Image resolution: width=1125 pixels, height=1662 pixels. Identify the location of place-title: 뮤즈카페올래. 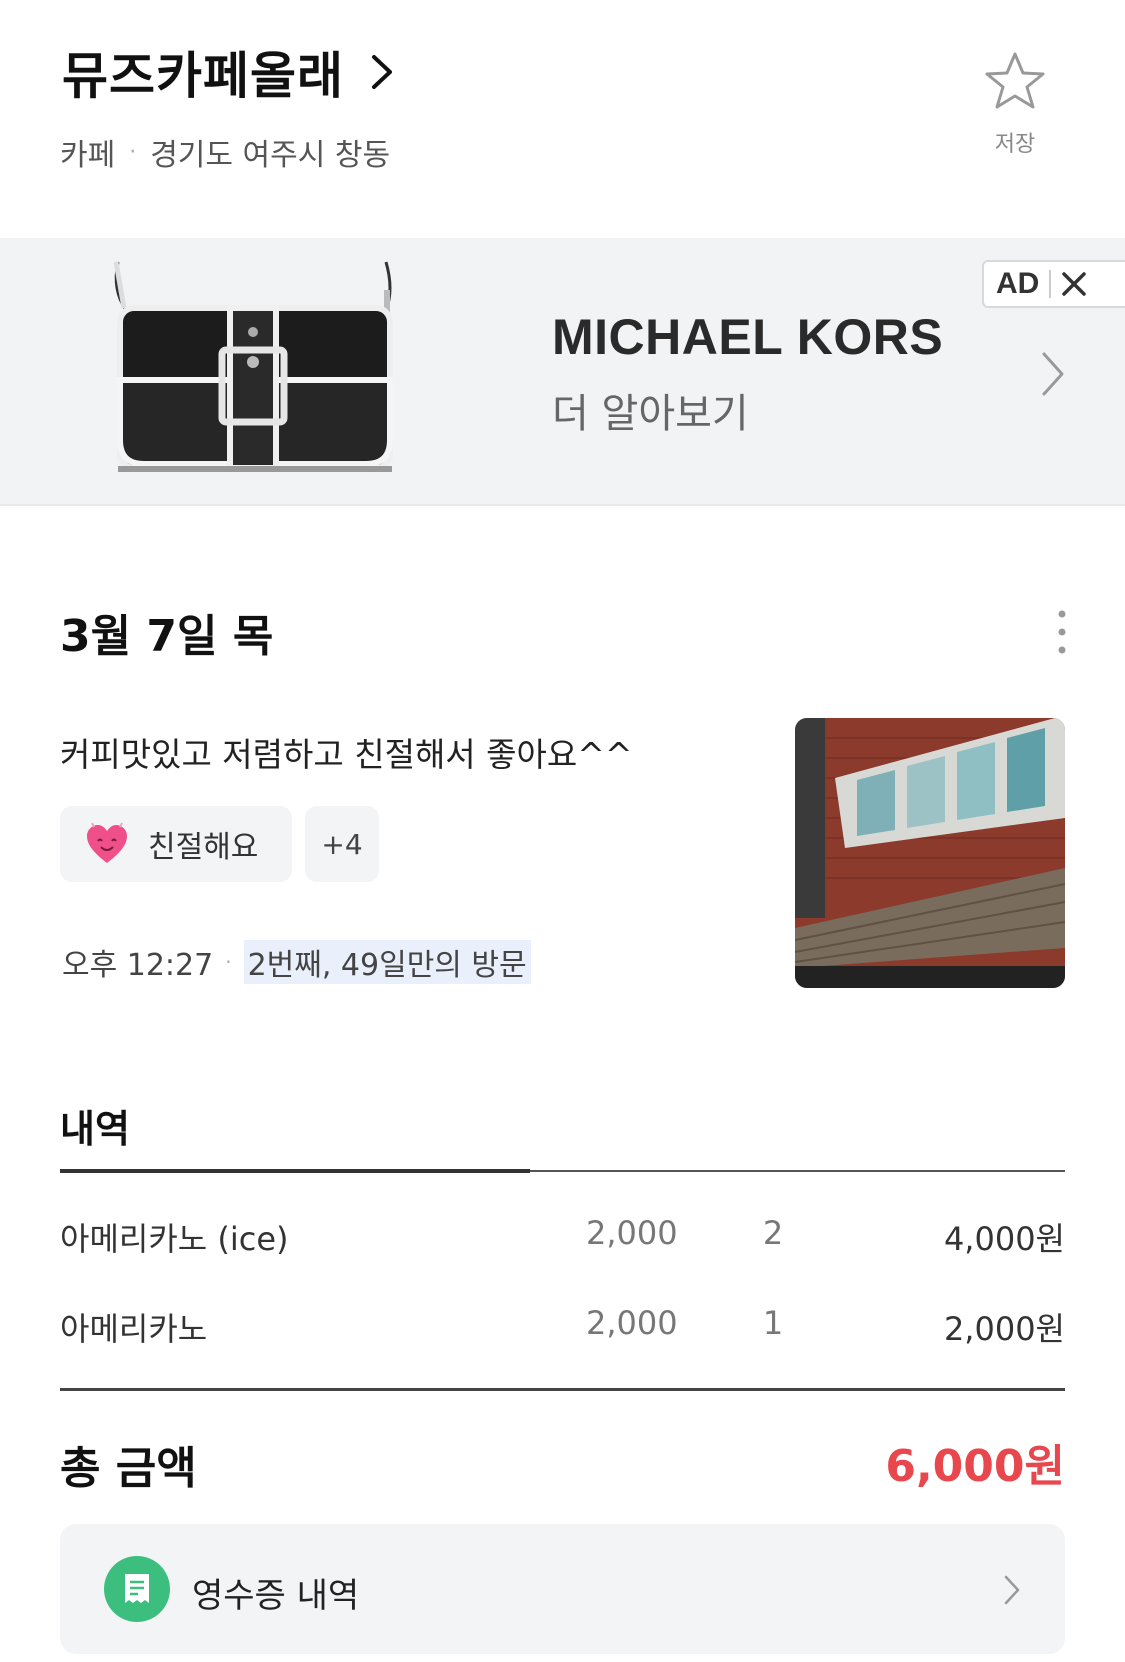
(203, 76).